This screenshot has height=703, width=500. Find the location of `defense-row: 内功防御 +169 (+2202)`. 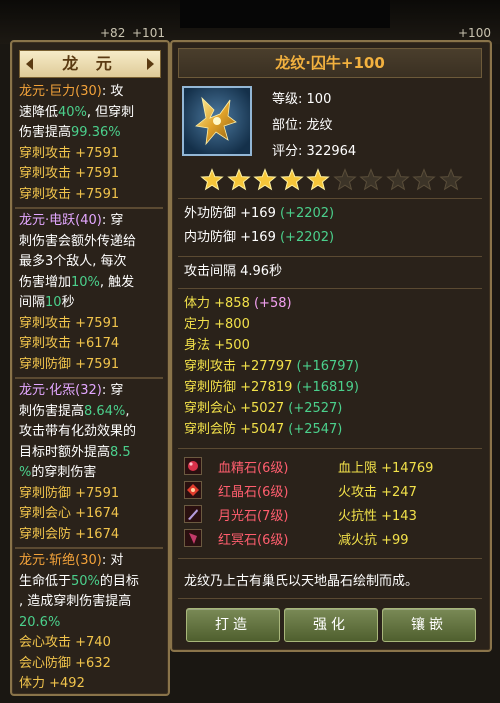

defense-row: 内功防御 +169 (+2202) is located at coordinates (259, 238).